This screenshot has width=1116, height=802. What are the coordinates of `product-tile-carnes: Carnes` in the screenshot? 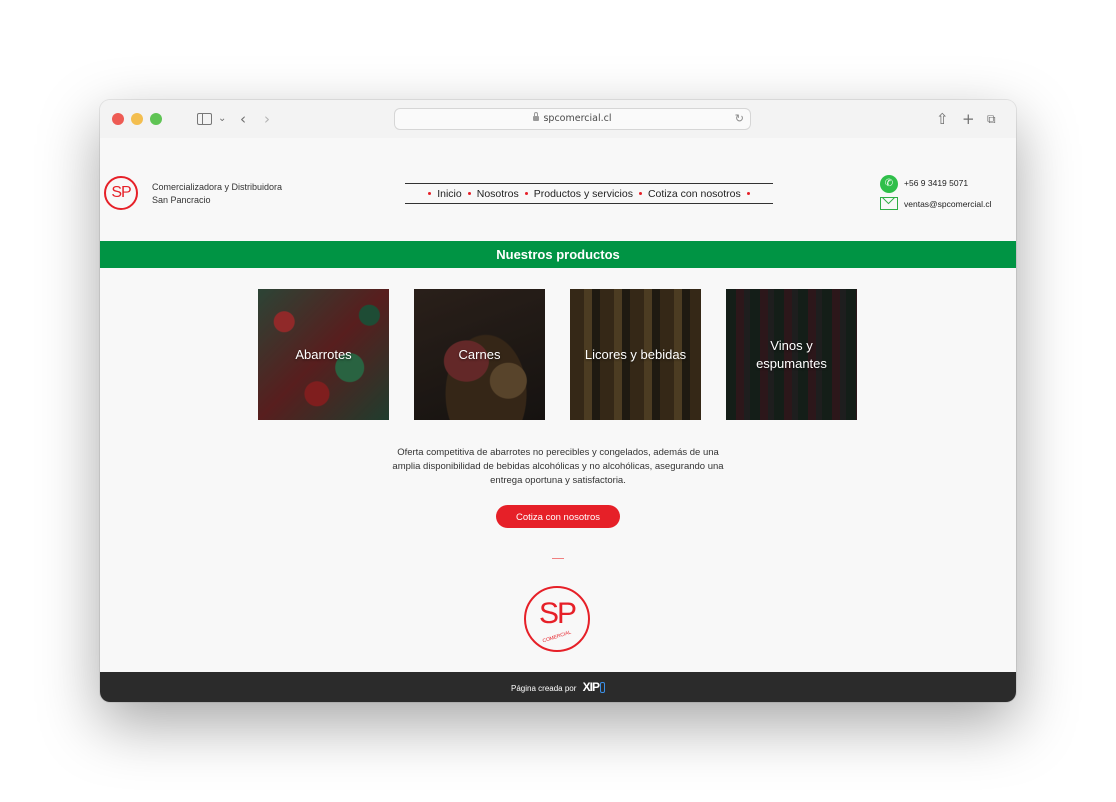 It's located at (479, 354).